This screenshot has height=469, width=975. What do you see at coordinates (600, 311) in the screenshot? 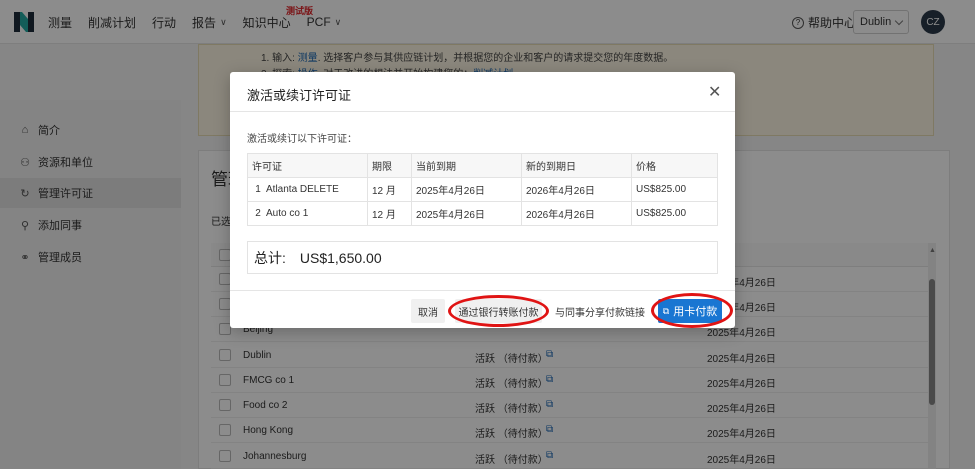
I see `share-payment-link-button: 与同事分享付款链接` at bounding box center [600, 311].